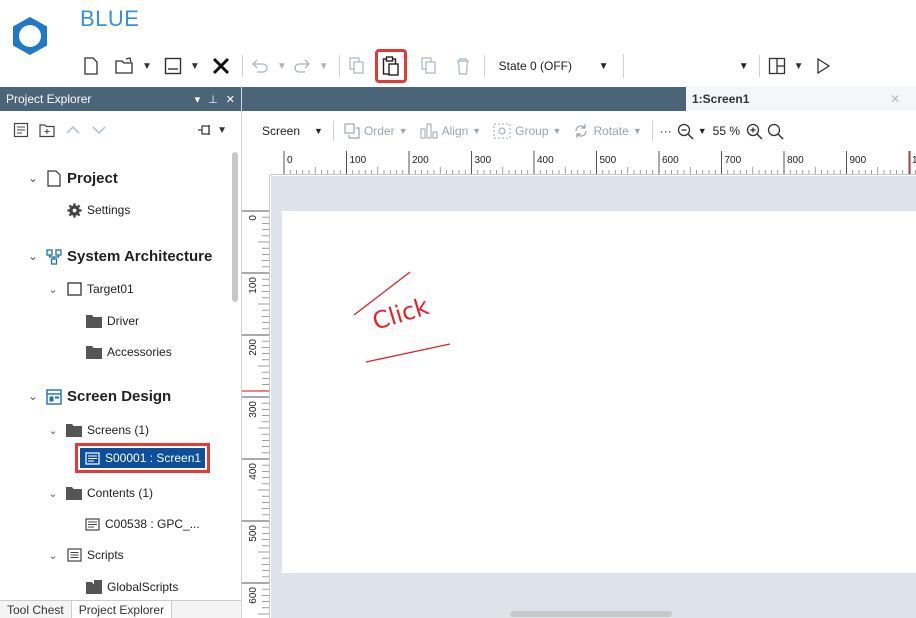  I want to click on chevron-down-icon, so click(99, 130).